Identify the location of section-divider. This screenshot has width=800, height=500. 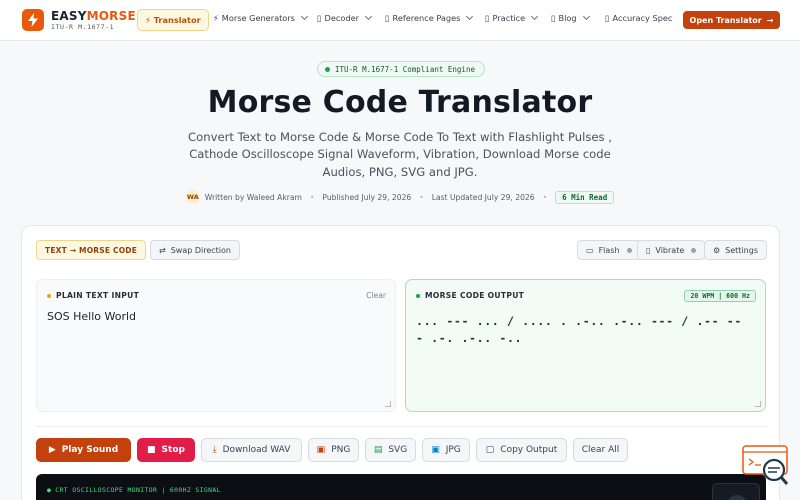
(401, 426).